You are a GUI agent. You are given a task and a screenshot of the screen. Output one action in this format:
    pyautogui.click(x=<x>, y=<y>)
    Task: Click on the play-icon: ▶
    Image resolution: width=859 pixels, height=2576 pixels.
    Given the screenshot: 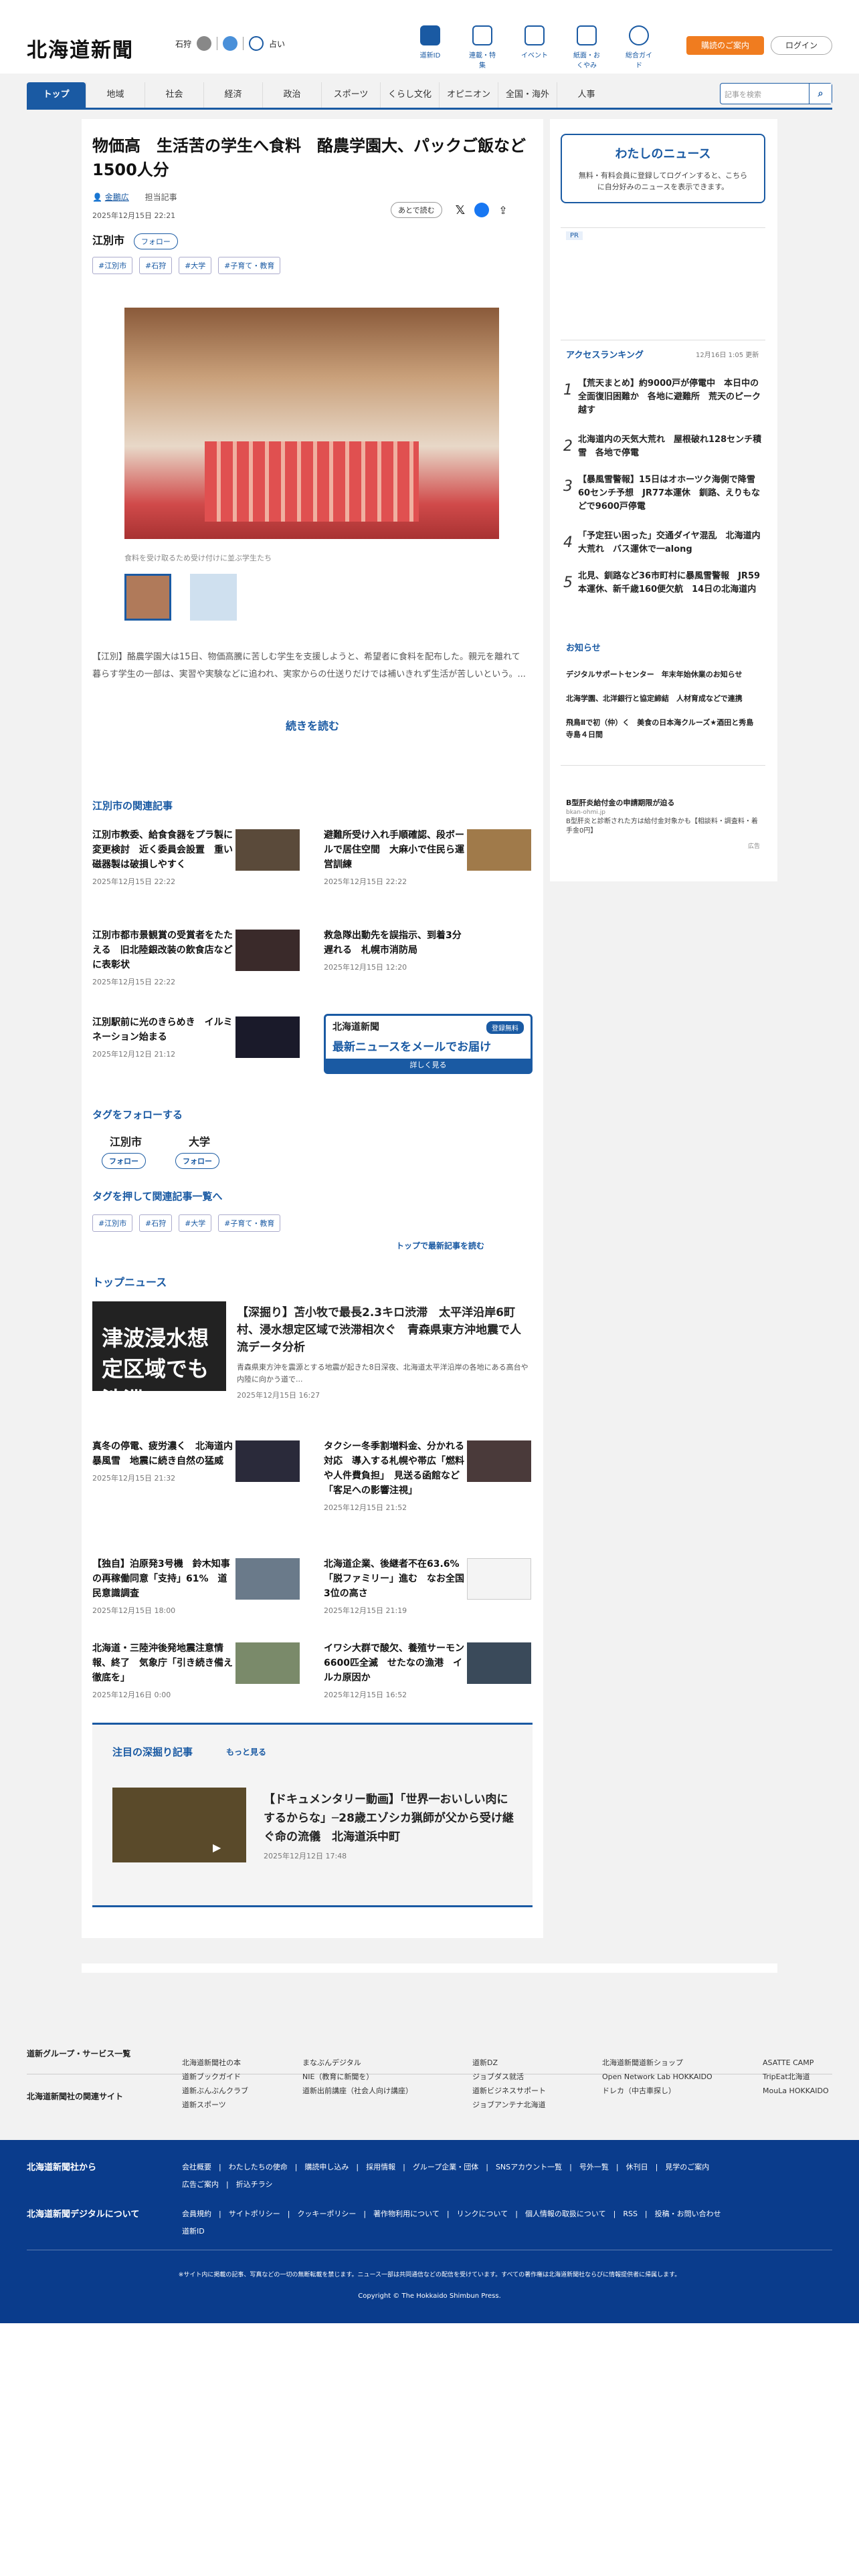 What is the action you would take?
    pyautogui.click(x=217, y=1847)
    